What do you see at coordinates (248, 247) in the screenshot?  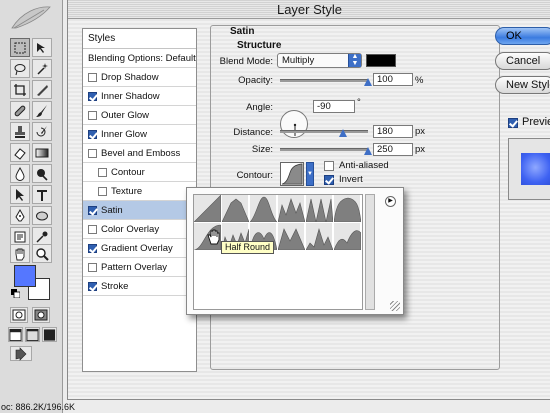 I see `contour-tooltip: Half Round` at bounding box center [248, 247].